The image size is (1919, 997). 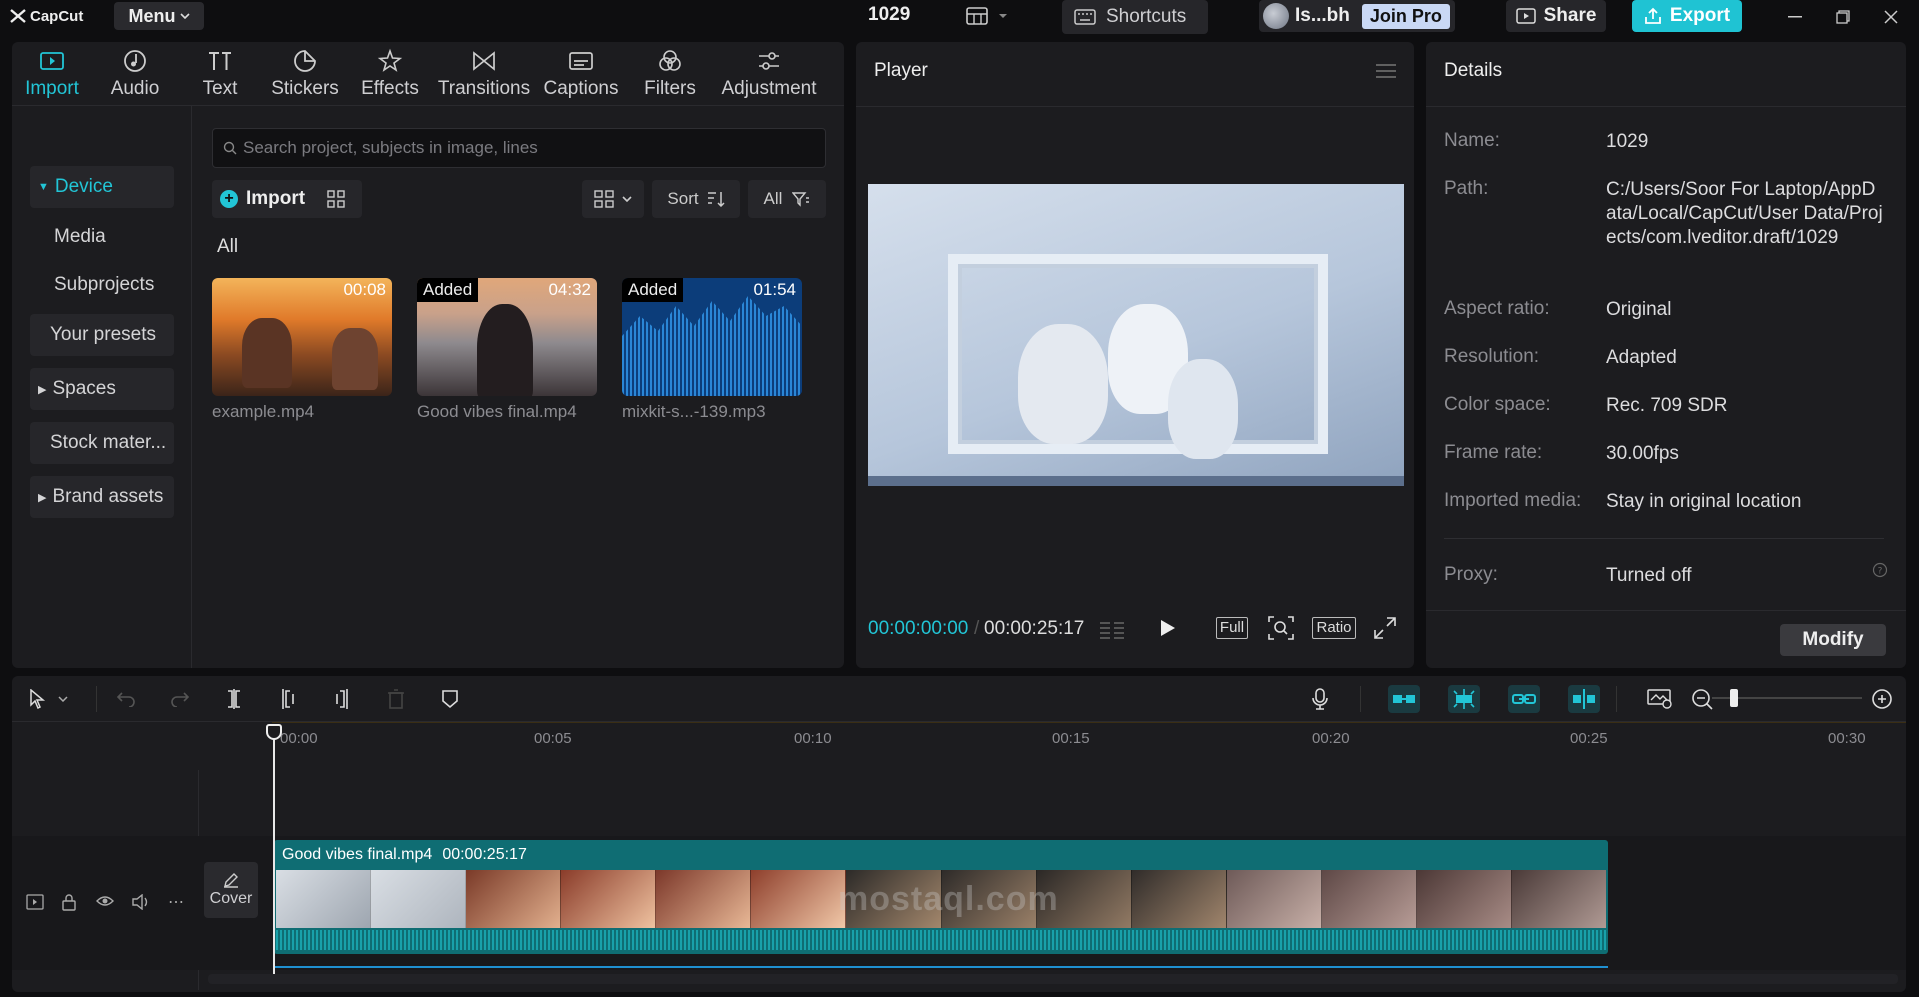 What do you see at coordinates (305, 74) in the screenshot?
I see `tab-stickers: Stickers` at bounding box center [305, 74].